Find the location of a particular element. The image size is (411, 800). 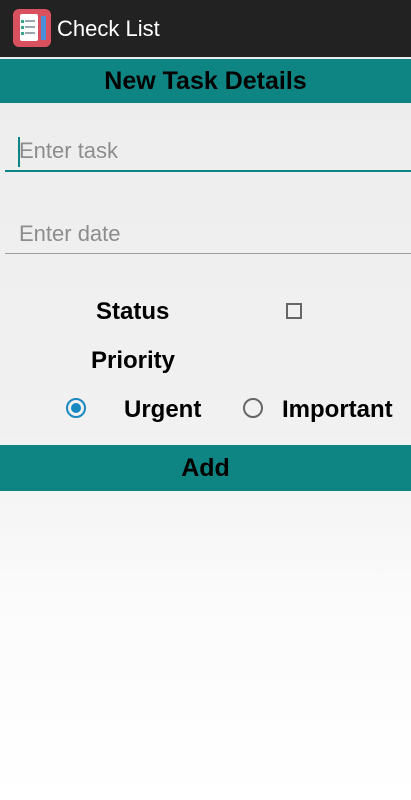

app-title: Check List is located at coordinates (108, 28).